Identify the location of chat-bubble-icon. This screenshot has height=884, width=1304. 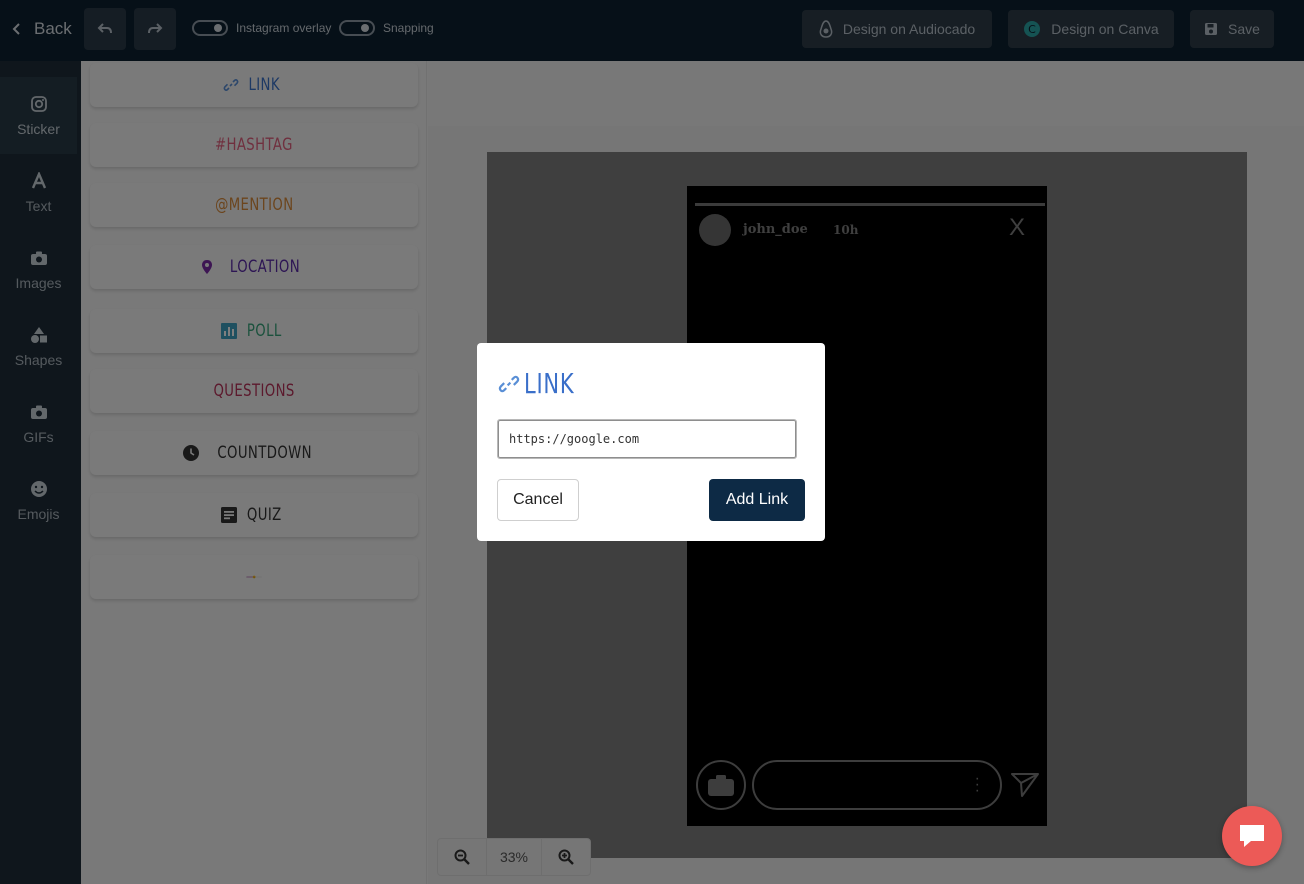
(1252, 836).